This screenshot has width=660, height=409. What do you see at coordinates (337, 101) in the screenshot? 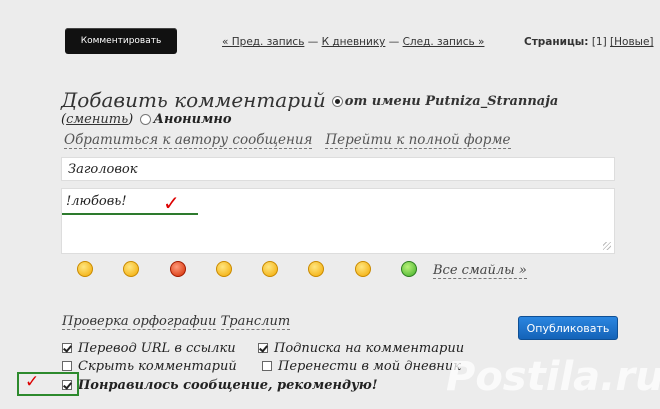
I see `from-name-radio` at bounding box center [337, 101].